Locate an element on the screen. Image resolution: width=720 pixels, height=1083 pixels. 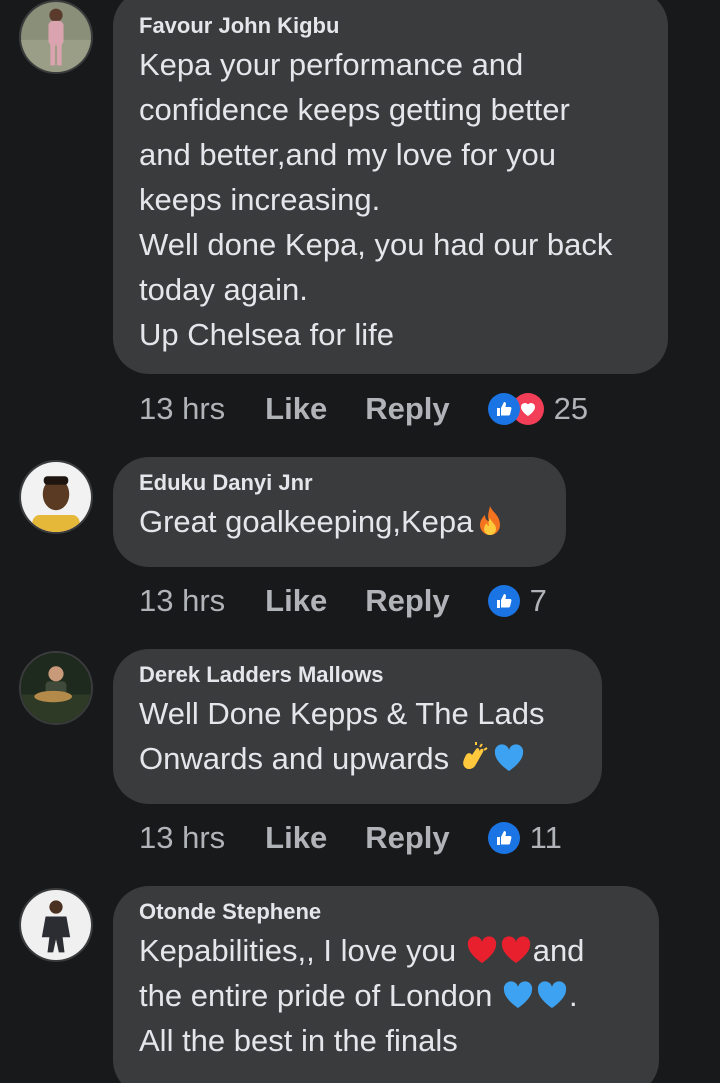
comment-bubble: Eduku Danyi Jnr Great goalkeeping,Kepa is located at coordinates (339, 512).